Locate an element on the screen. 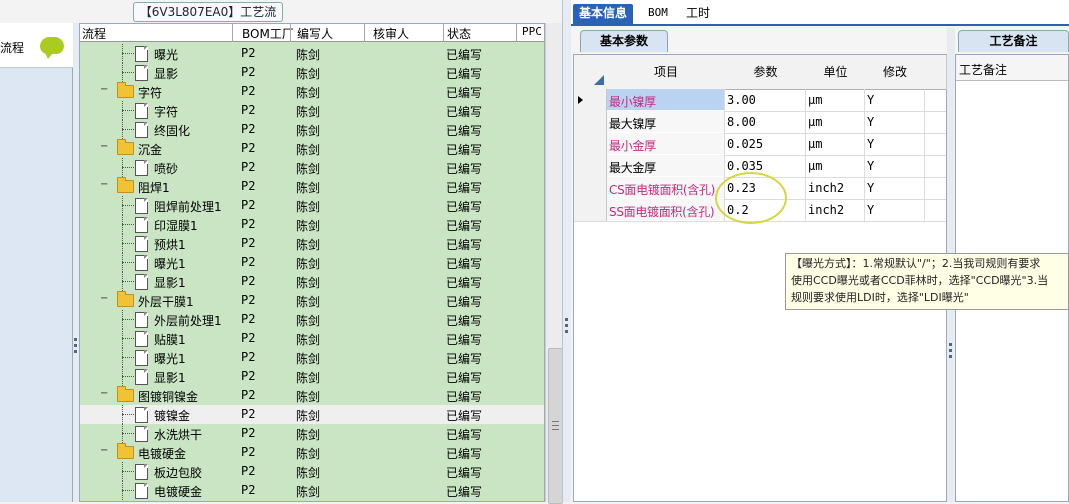 The image size is (1069, 504). grid-row: 最小镍厚 3.00 μm Y is located at coordinates (760, 100).